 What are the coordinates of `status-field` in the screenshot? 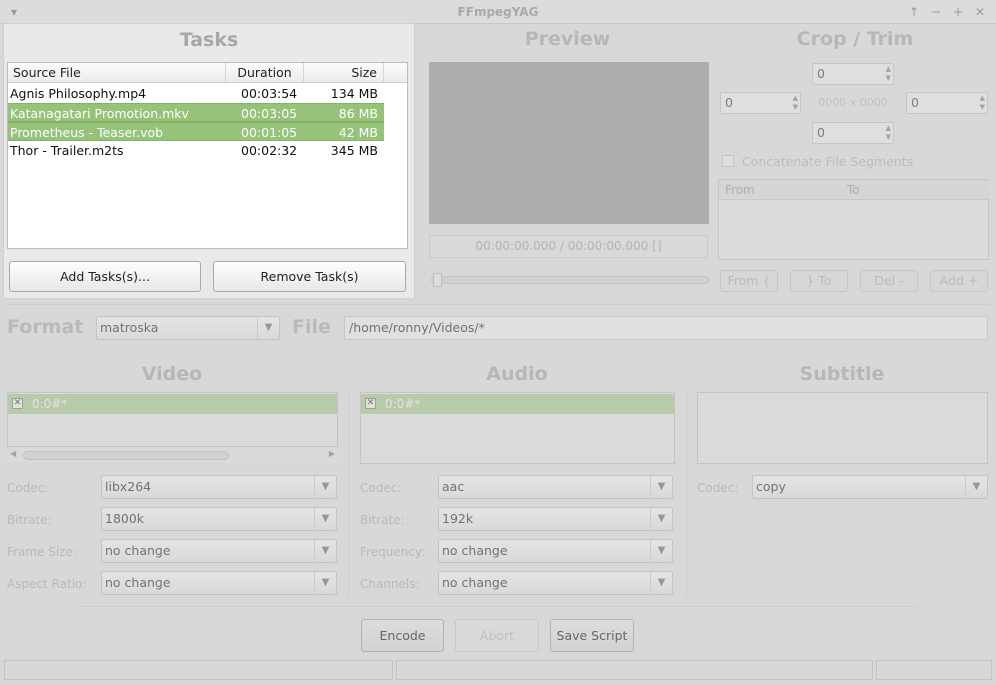 It's located at (634, 670).